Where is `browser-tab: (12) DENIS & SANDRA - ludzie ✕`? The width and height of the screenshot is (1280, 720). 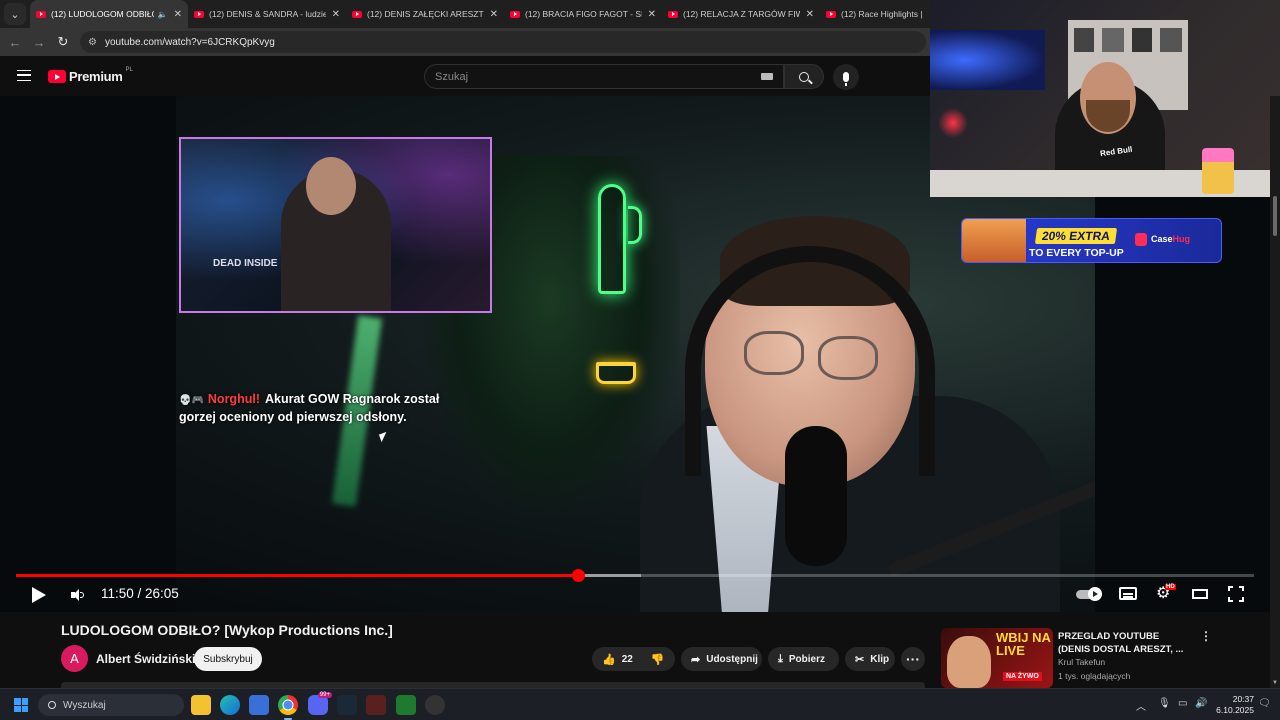 browser-tab: (12) DENIS & SANDRA - ludzie ✕ is located at coordinates (267, 14).